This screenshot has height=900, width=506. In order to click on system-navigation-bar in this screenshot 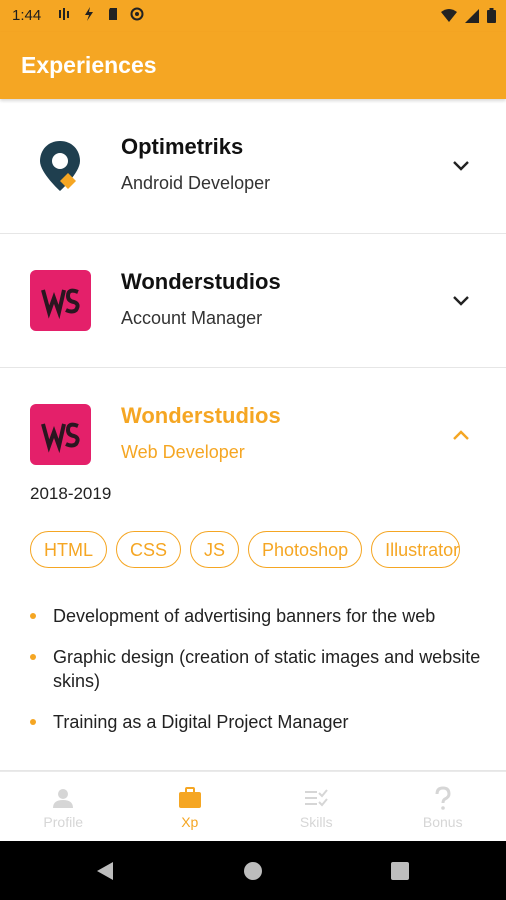, I will do `click(253, 870)`.